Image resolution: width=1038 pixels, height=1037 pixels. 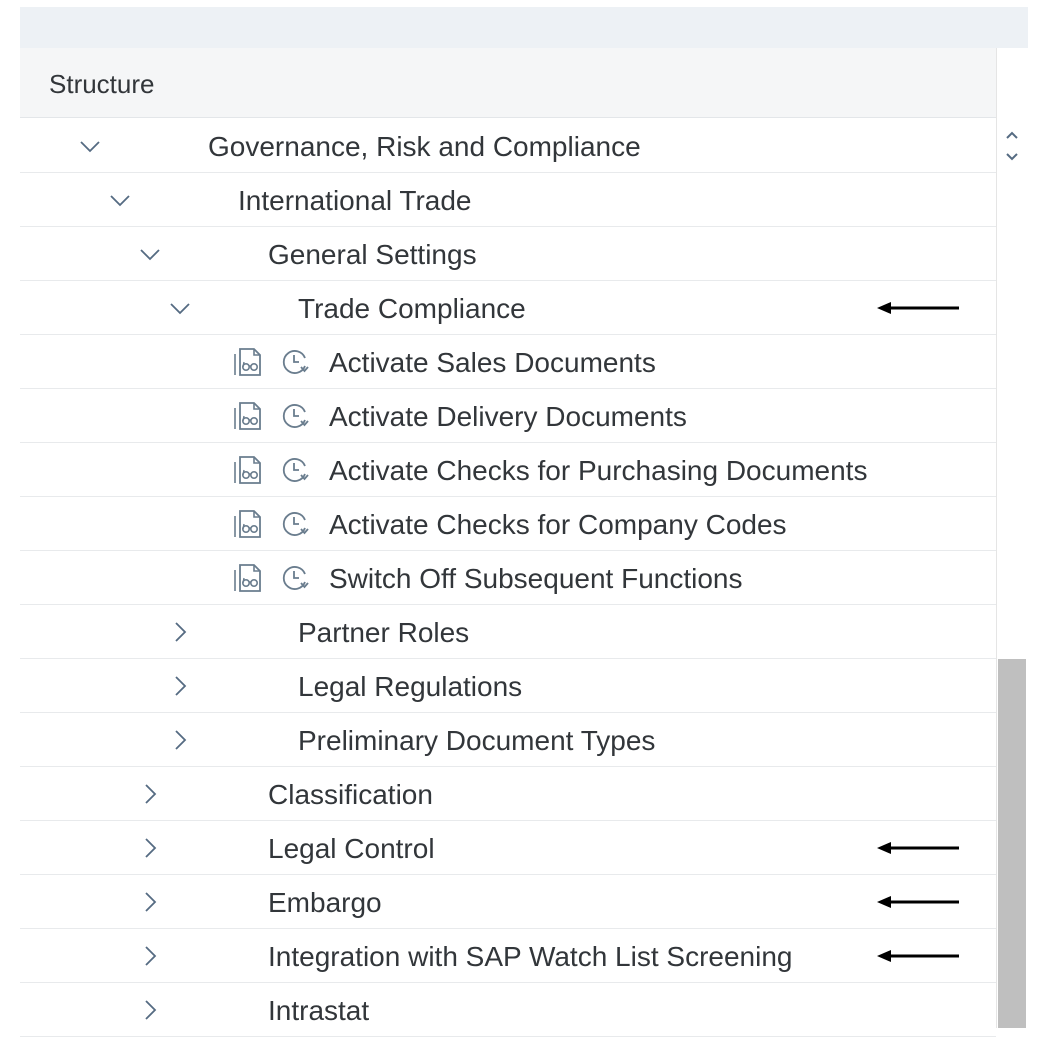 I want to click on tree-node-label: Activate Checks for Company Codes, so click(x=558, y=525).